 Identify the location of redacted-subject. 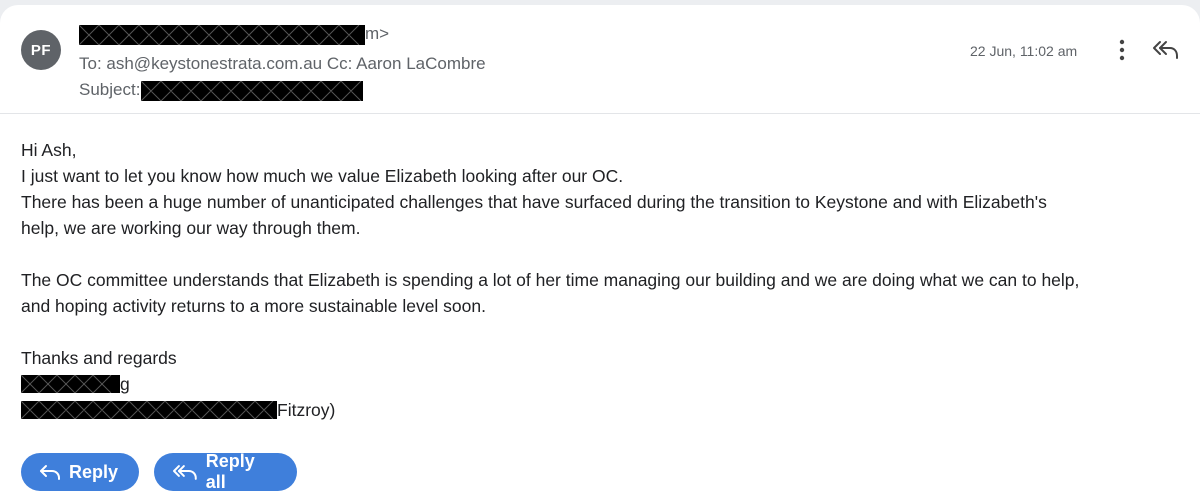
(252, 90).